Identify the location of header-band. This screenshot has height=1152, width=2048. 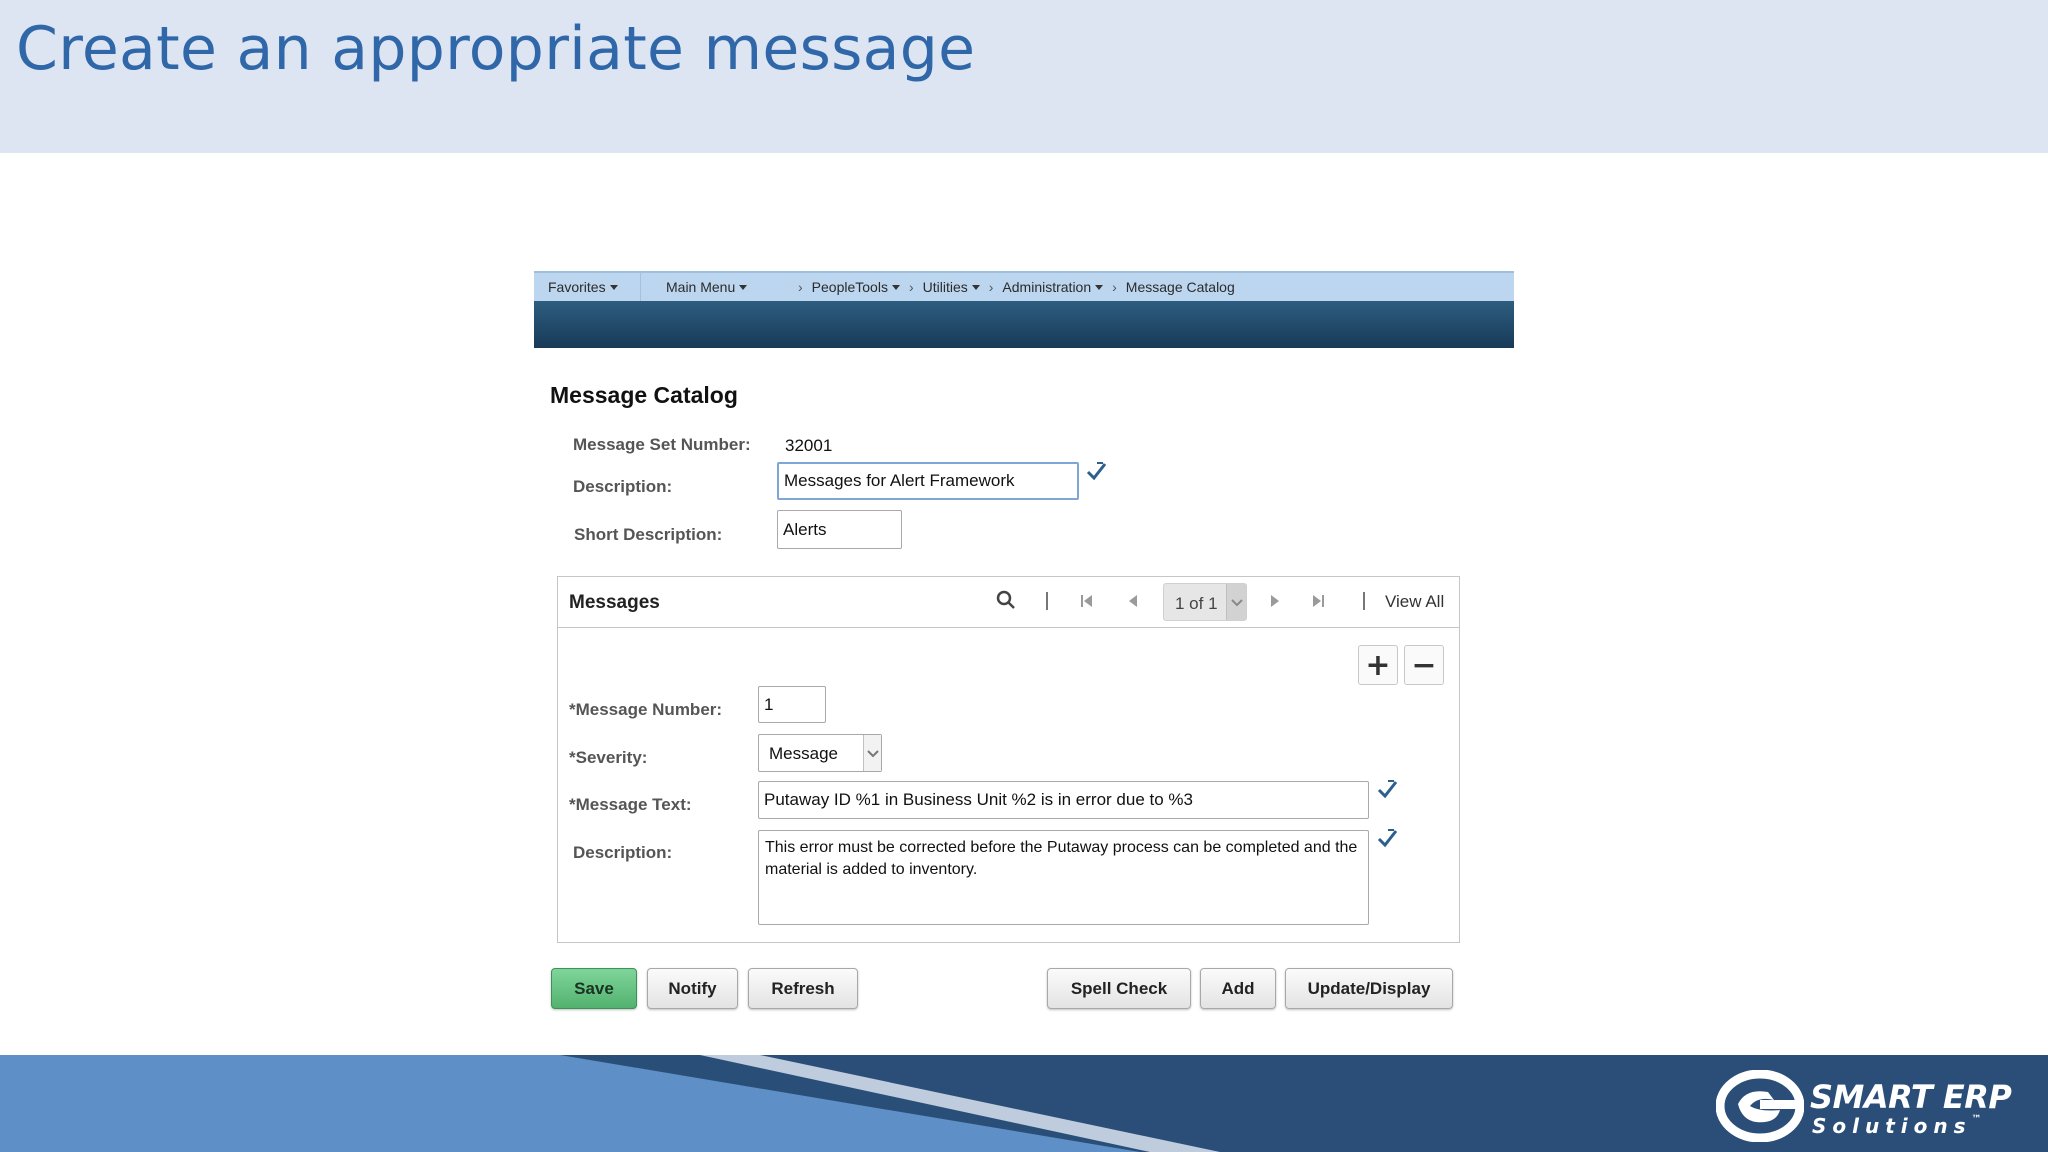
(1024, 324).